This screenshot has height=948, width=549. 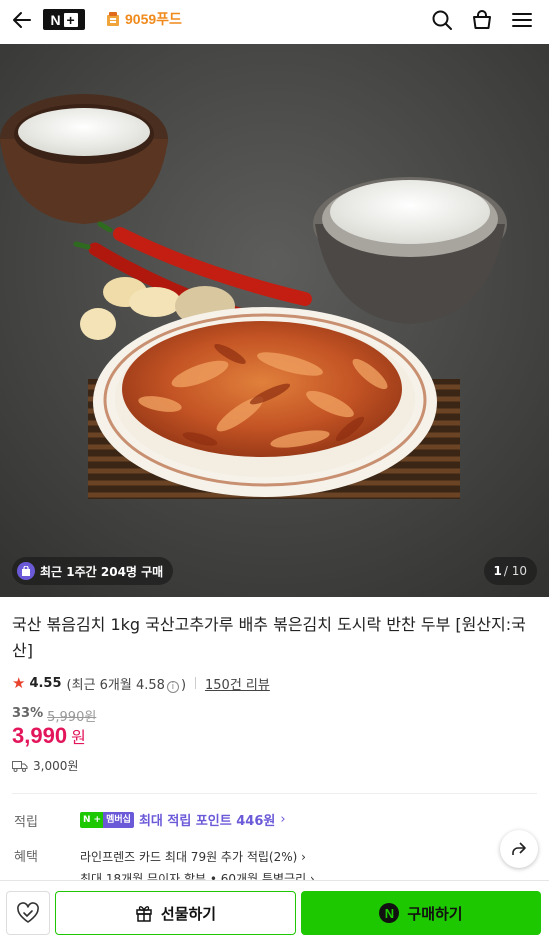 I want to click on store-logo-icon, so click(x=113, y=19).